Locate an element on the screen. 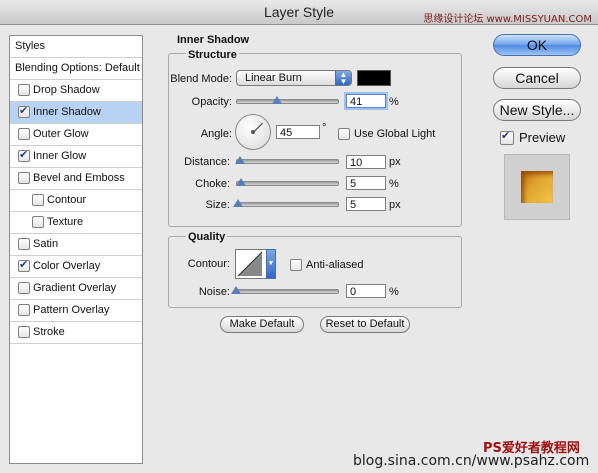 This screenshot has height=473, width=598. sidebar-item-pattern-overlay: Pattern Overlay is located at coordinates (76, 311).